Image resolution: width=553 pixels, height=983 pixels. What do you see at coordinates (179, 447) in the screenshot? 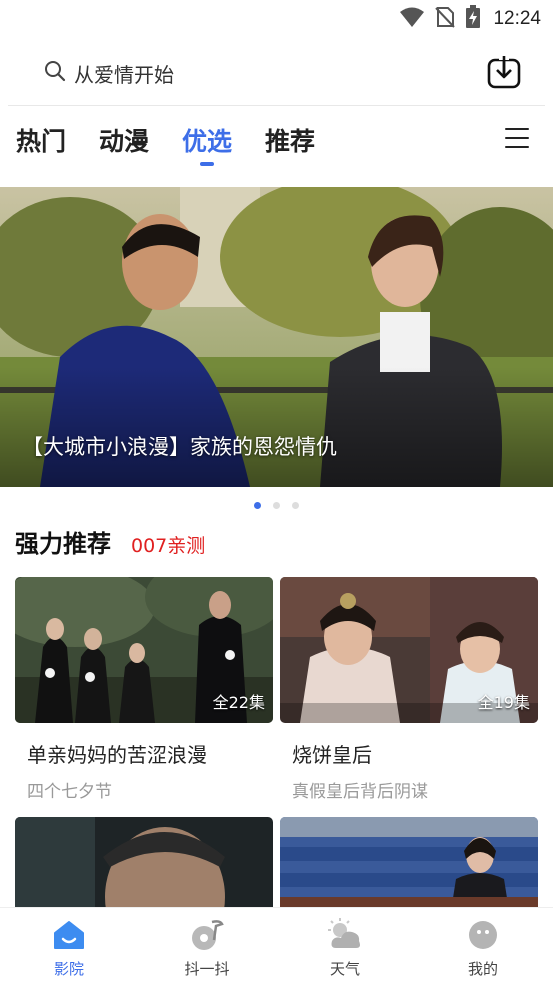
I see `banner-caption: 【大城市小浪漫】家族的恩怨情仇` at bounding box center [179, 447].